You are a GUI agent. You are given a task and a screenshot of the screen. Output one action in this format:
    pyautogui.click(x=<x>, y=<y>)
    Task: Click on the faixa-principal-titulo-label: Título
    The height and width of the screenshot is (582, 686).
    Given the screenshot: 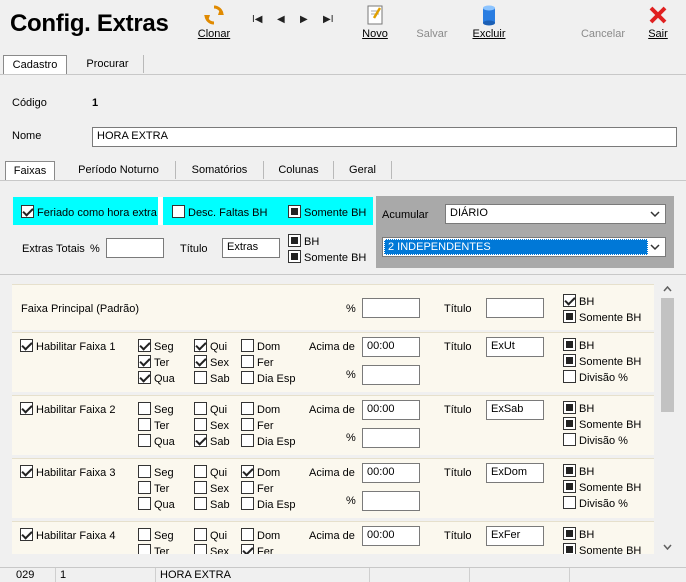 What is the action you would take?
    pyautogui.click(x=458, y=309)
    